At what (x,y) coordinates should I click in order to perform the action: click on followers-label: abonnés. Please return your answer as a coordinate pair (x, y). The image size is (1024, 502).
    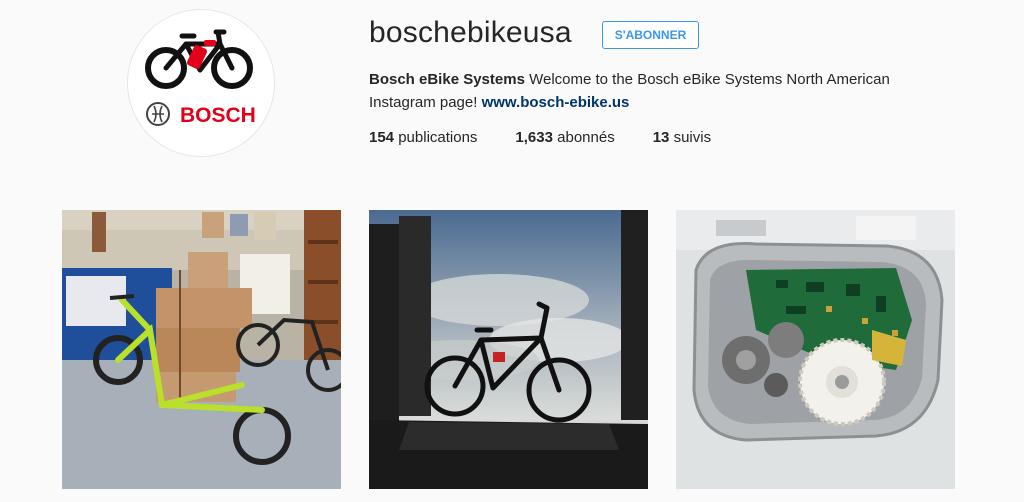
    Looking at the image, I should click on (586, 137).